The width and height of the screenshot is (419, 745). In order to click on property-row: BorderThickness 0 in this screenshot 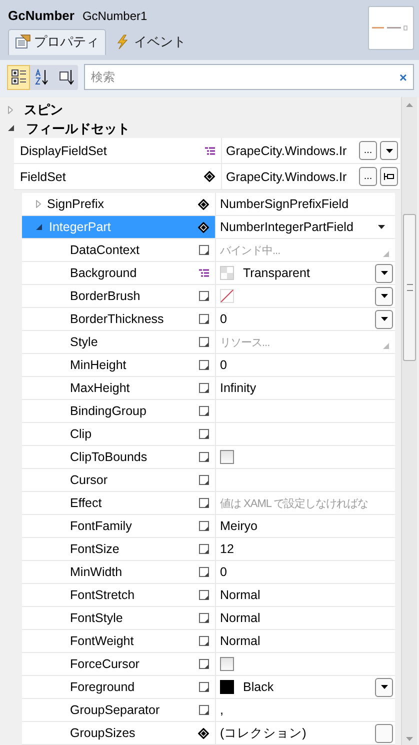, I will do `click(208, 319)`.